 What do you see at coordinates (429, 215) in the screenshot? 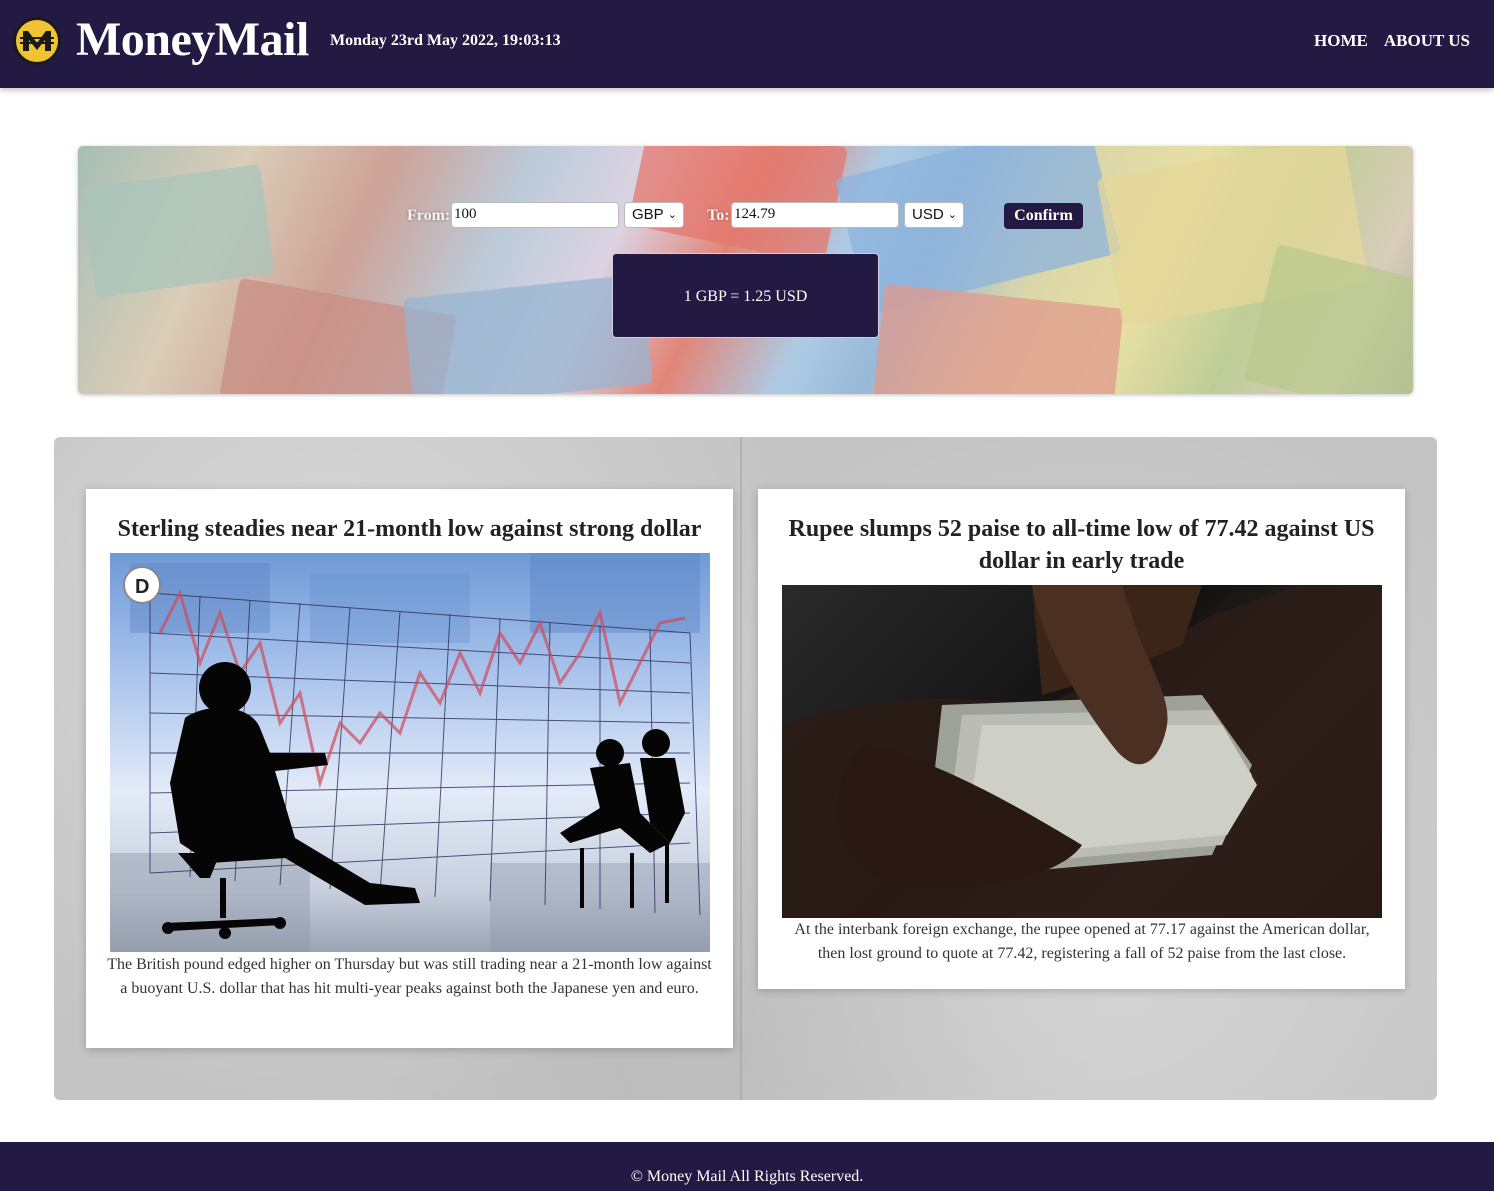
I see `from-label: From:` at bounding box center [429, 215].